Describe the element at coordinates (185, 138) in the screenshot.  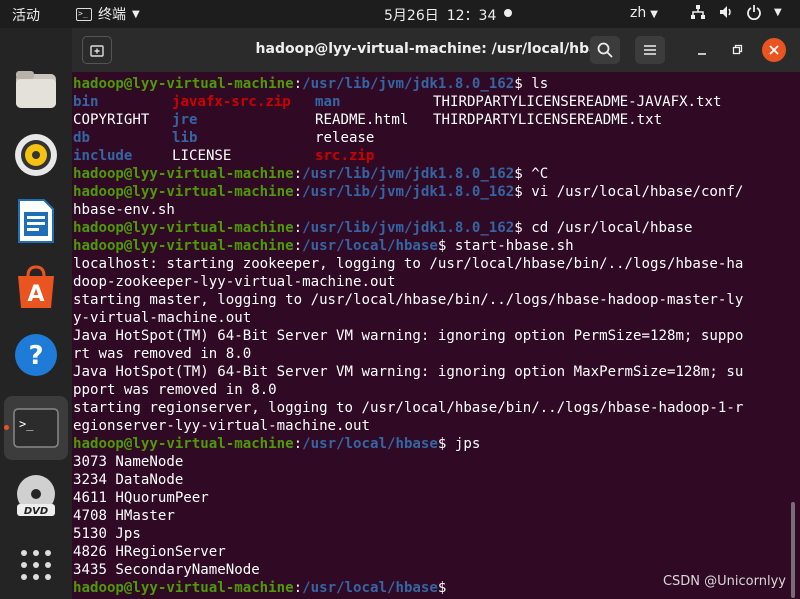
I see `ls-entry: lib` at that location.